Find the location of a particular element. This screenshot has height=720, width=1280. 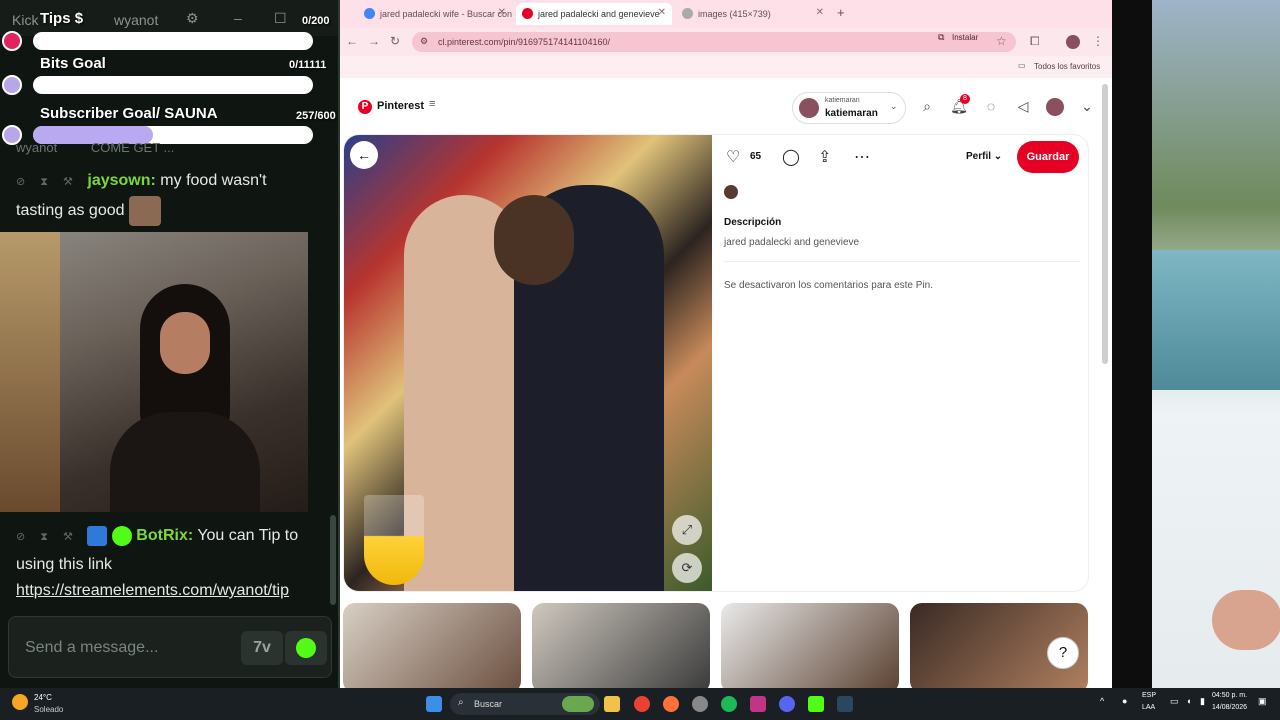

bookmarks-bar: ▭ Todos los favoritos is located at coordinates (726, 67).